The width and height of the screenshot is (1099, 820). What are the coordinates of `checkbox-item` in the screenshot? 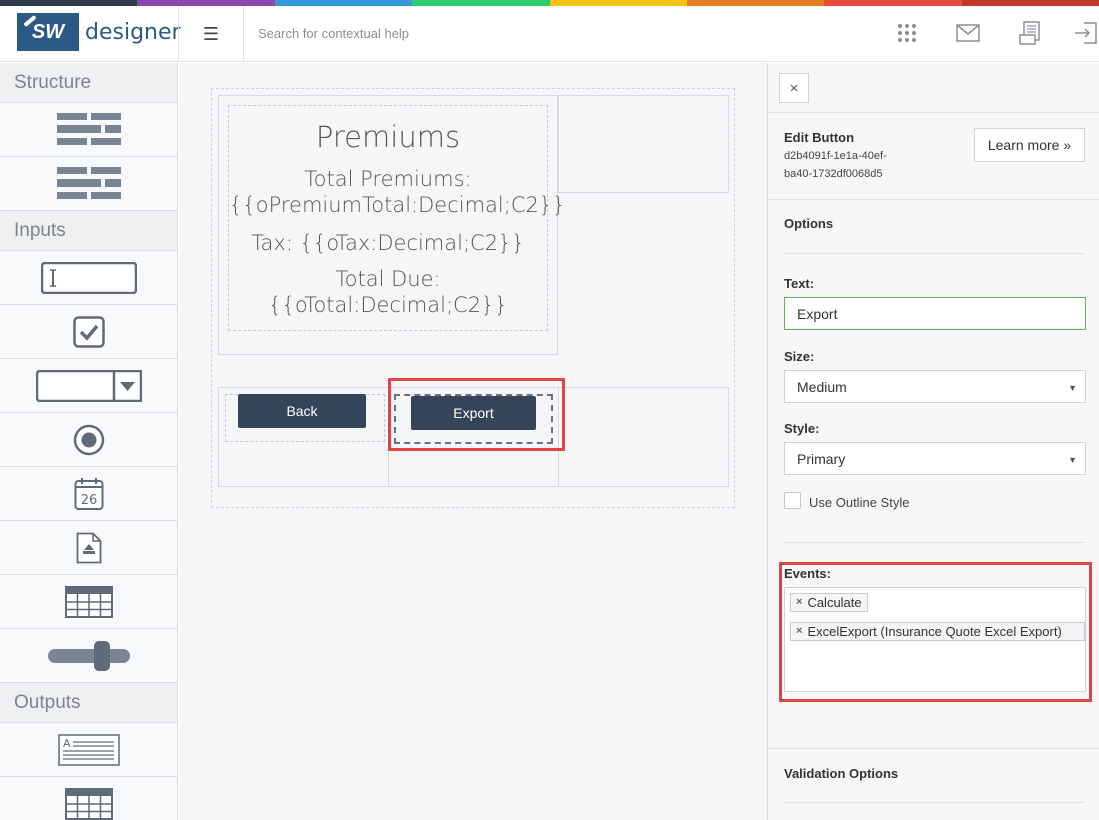 It's located at (88, 332).